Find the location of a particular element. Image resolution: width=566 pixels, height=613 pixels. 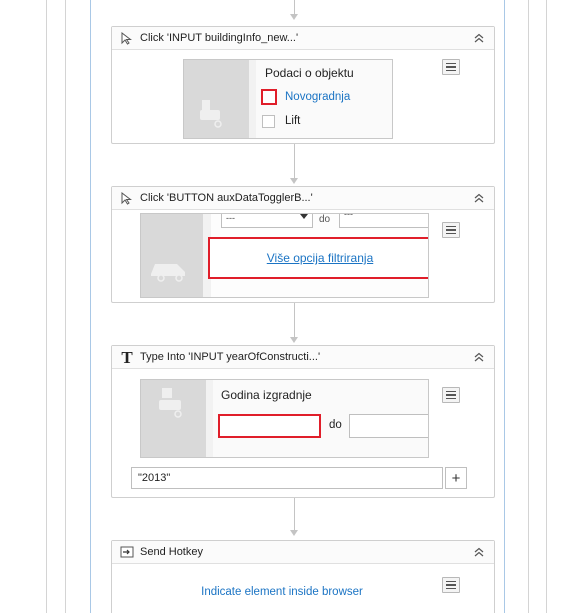

indicate-element-link: Indicate element inside browser is located at coordinates (282, 592).